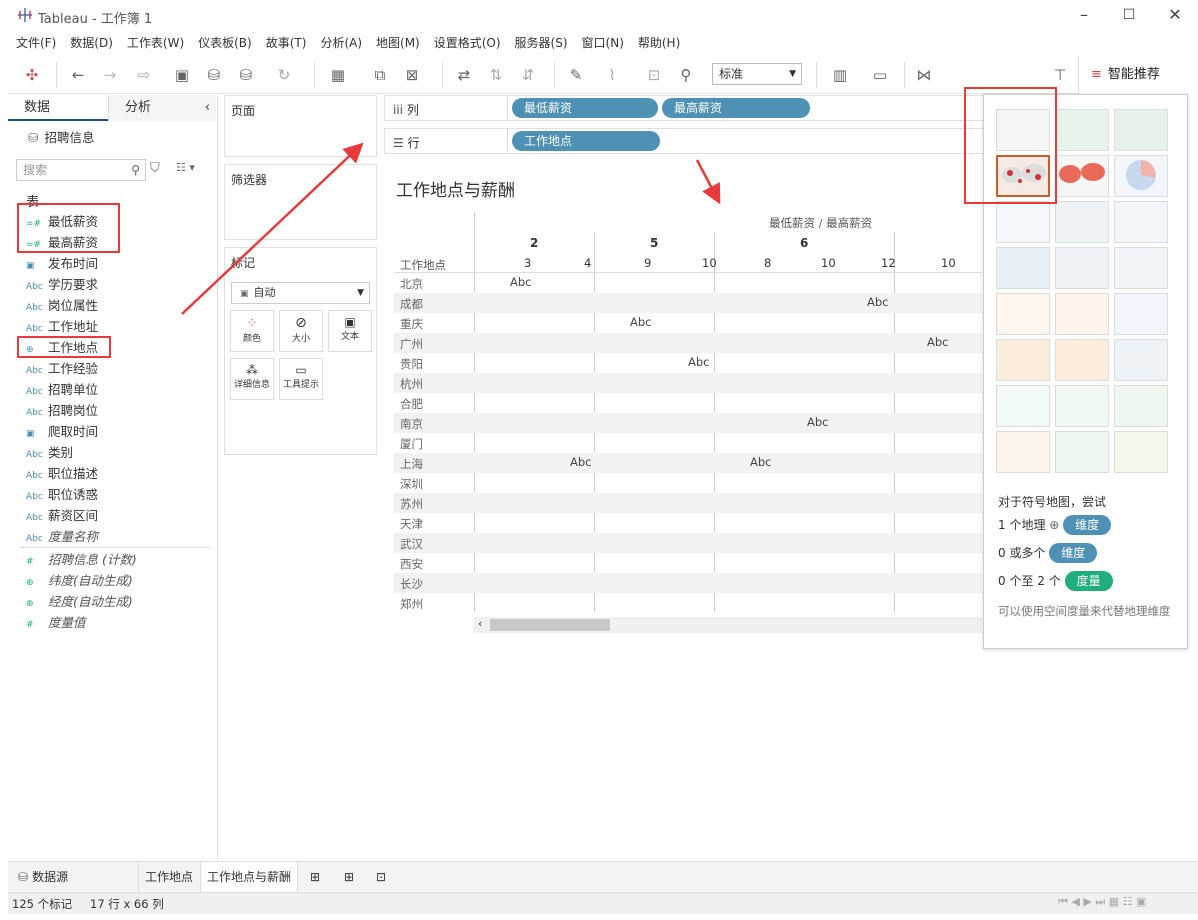 Image resolution: width=1198 pixels, height=920 pixels. I want to click on field-item: Abc 薪资区间, so click(121, 516).